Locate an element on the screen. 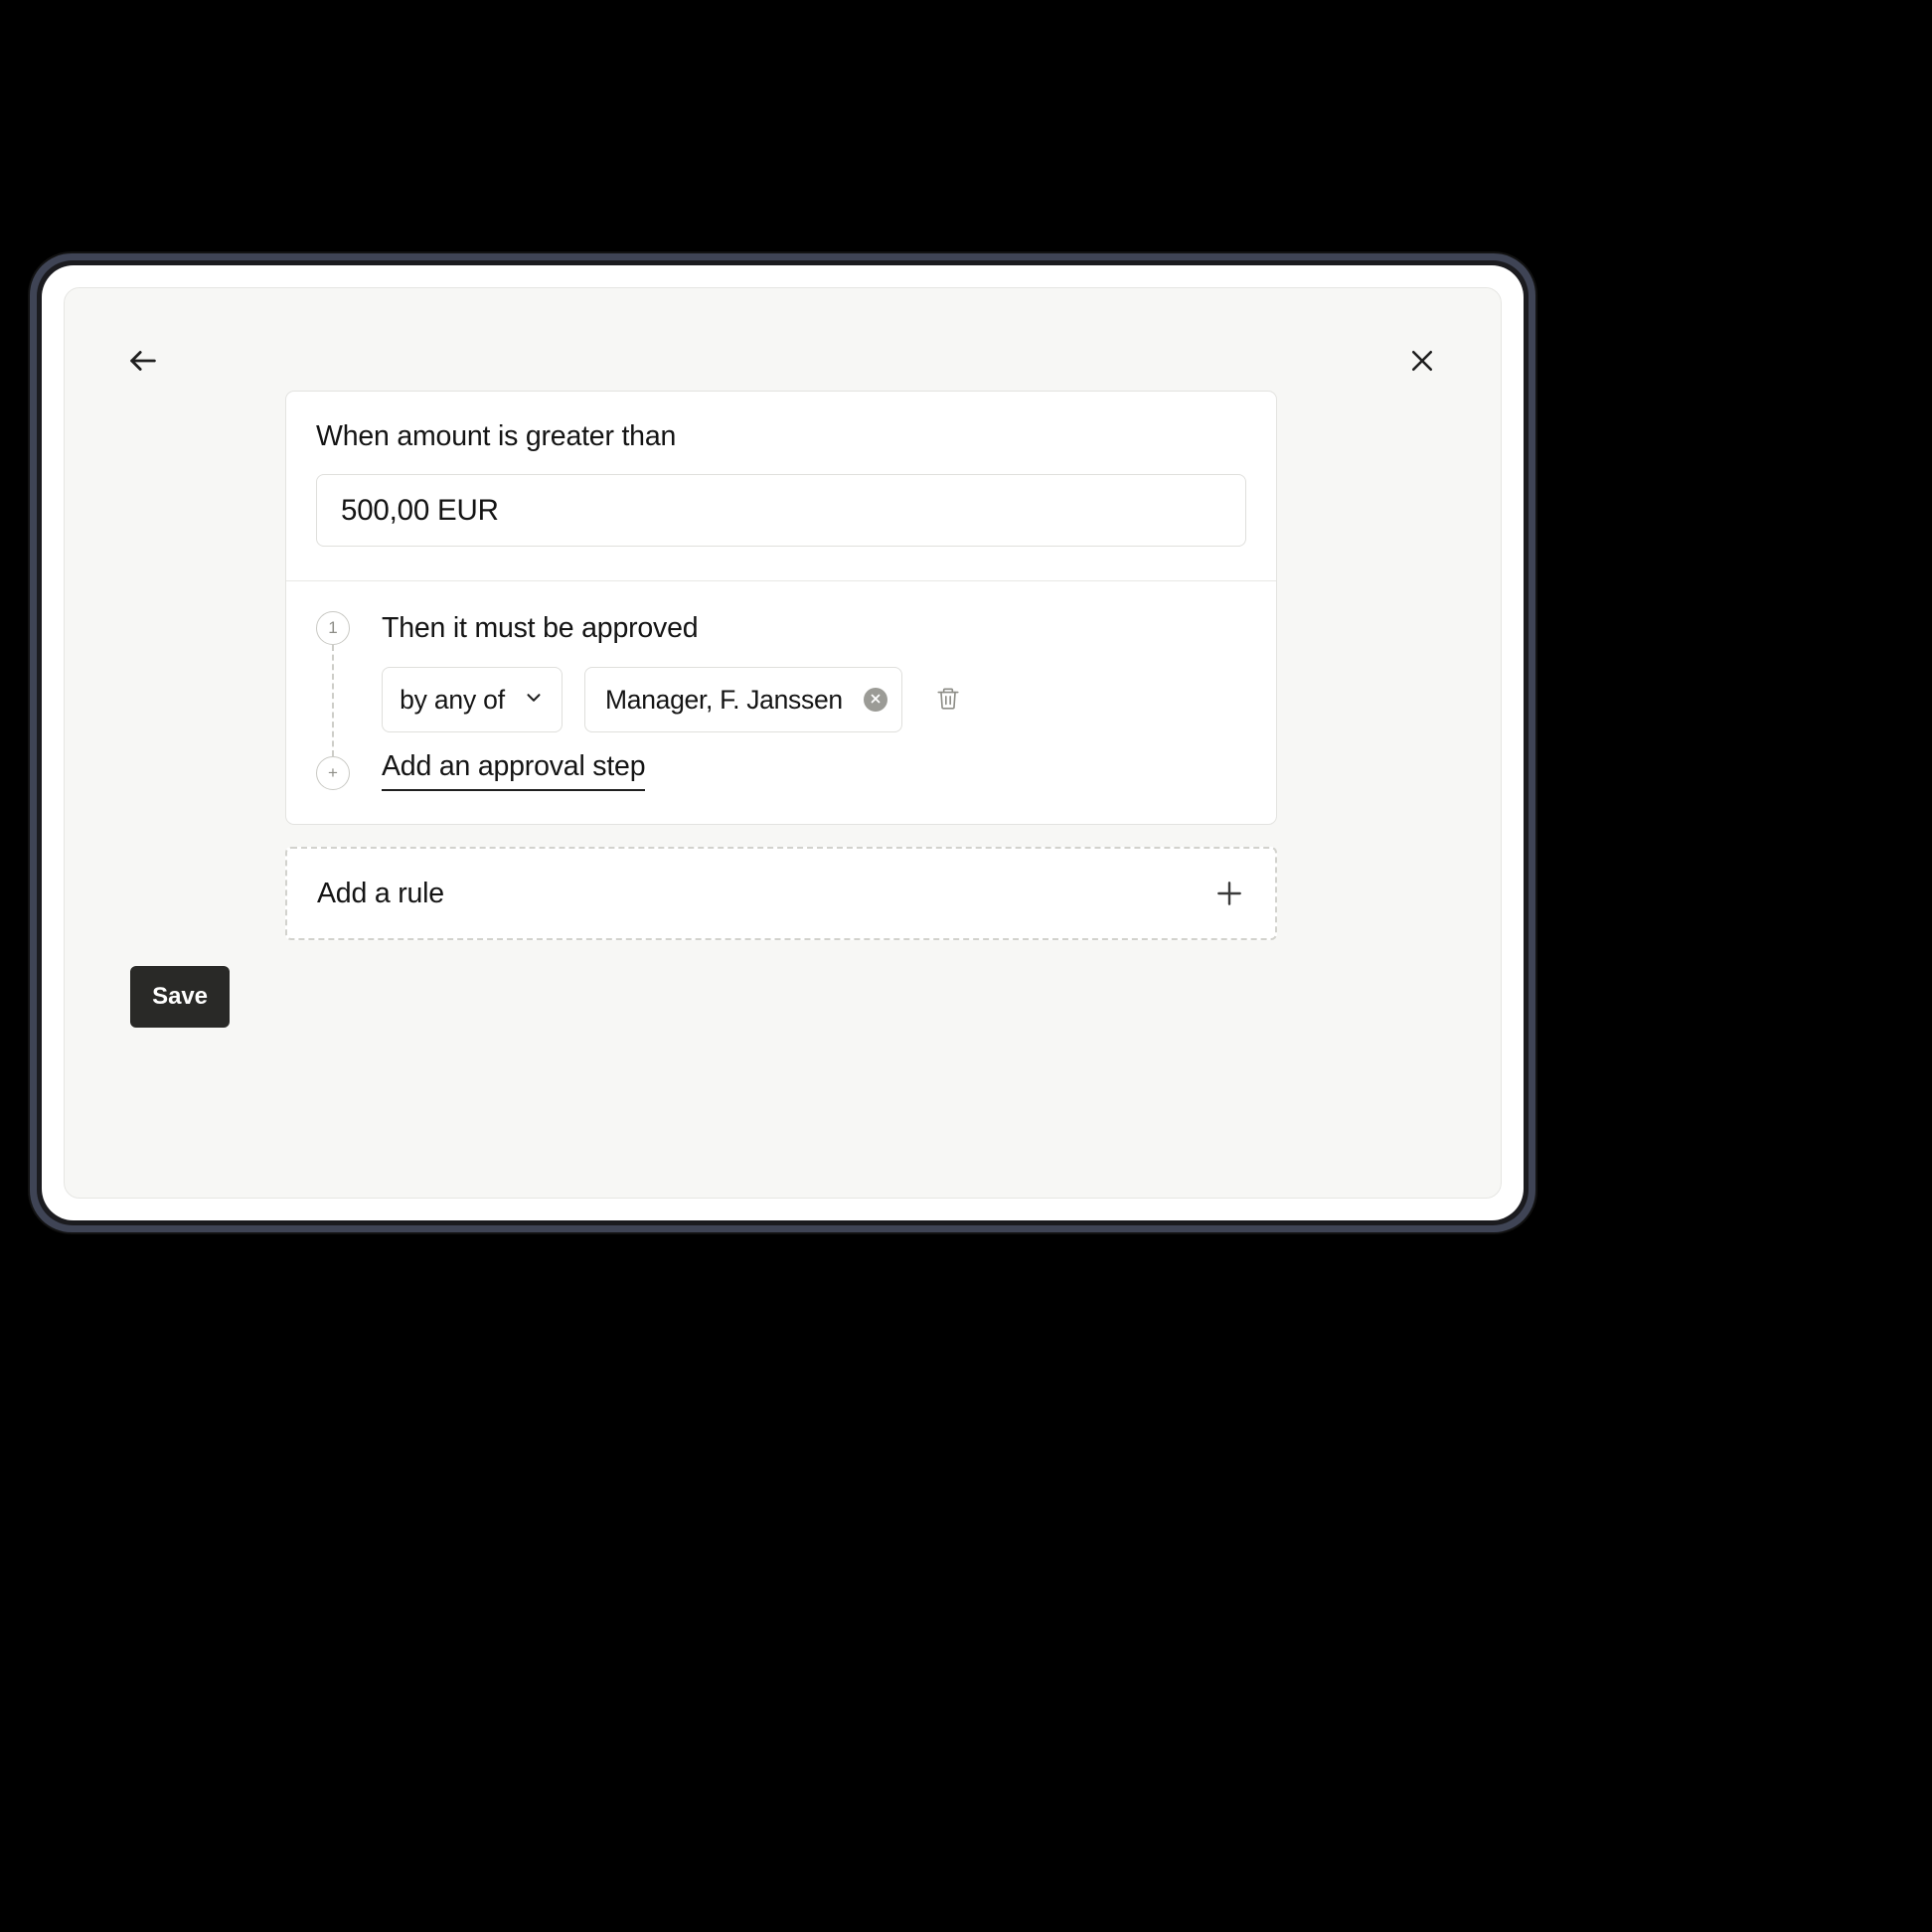 The width and height of the screenshot is (1932, 1932). delete-step-button is located at coordinates (948, 700).